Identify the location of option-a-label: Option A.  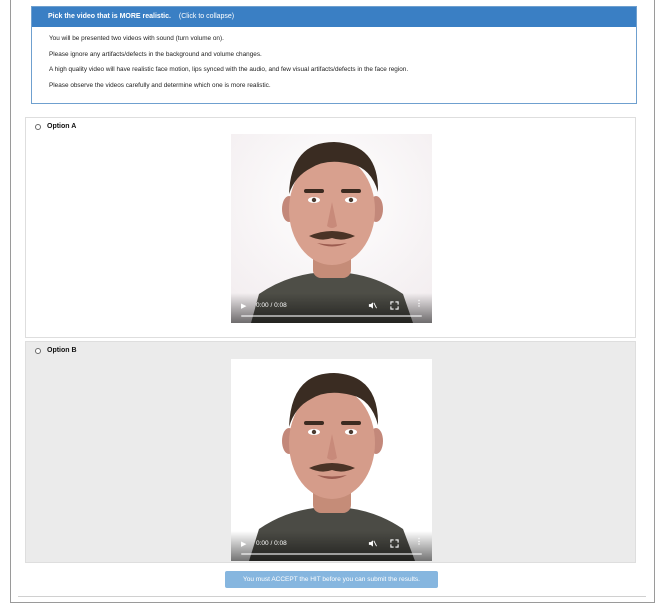
(61, 126).